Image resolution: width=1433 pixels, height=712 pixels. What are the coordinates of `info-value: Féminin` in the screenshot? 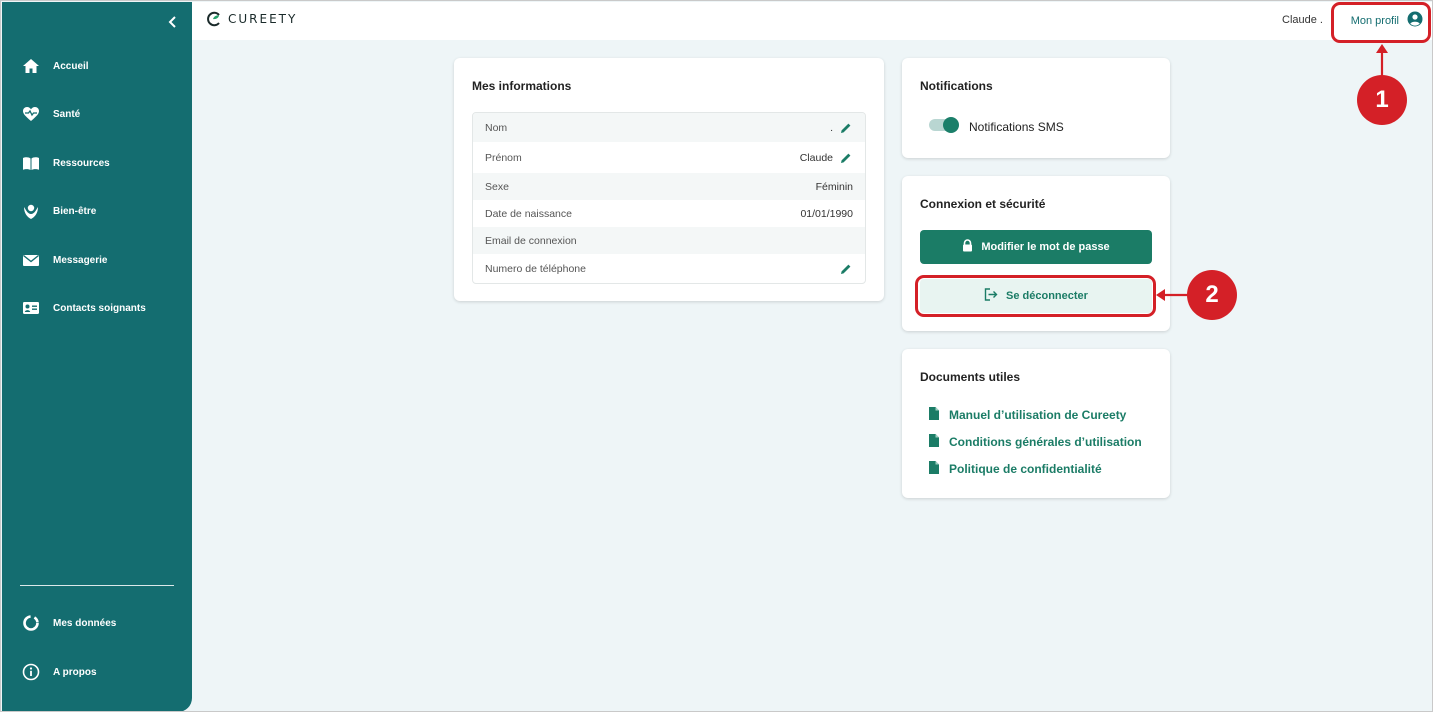 It's located at (834, 186).